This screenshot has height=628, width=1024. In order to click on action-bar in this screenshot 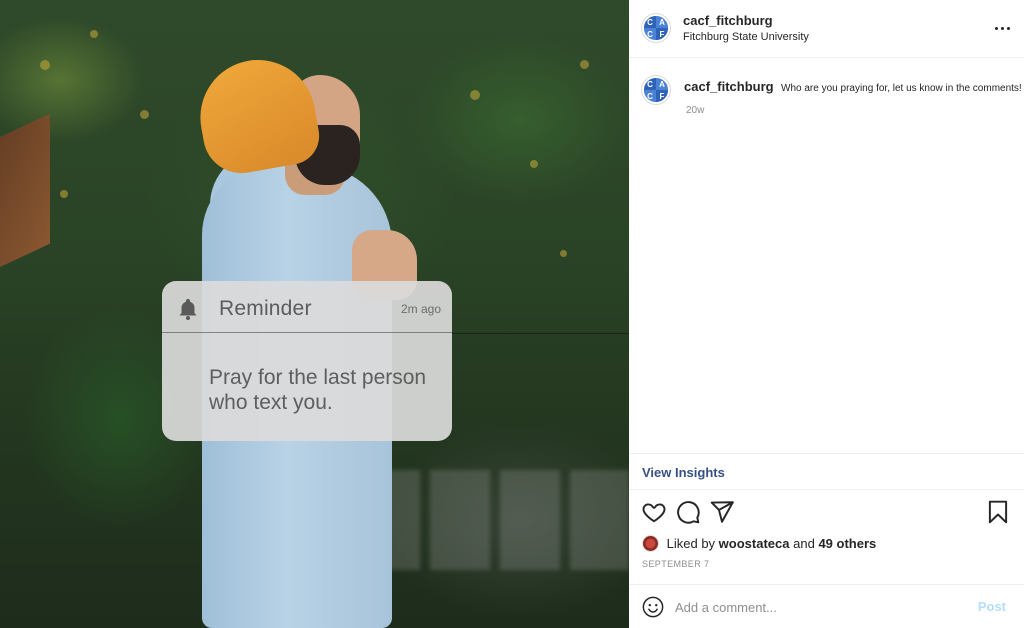, I will do `click(826, 512)`.